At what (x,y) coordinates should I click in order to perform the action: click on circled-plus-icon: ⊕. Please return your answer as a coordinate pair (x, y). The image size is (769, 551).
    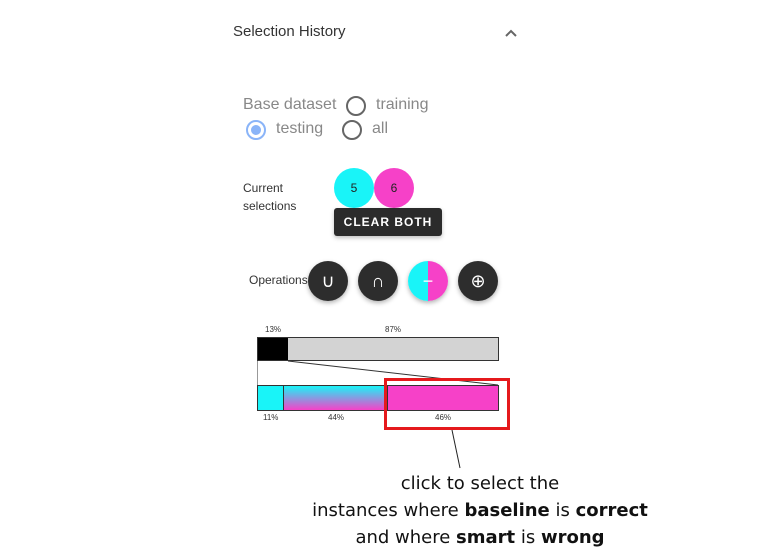
    Looking at the image, I should click on (478, 280).